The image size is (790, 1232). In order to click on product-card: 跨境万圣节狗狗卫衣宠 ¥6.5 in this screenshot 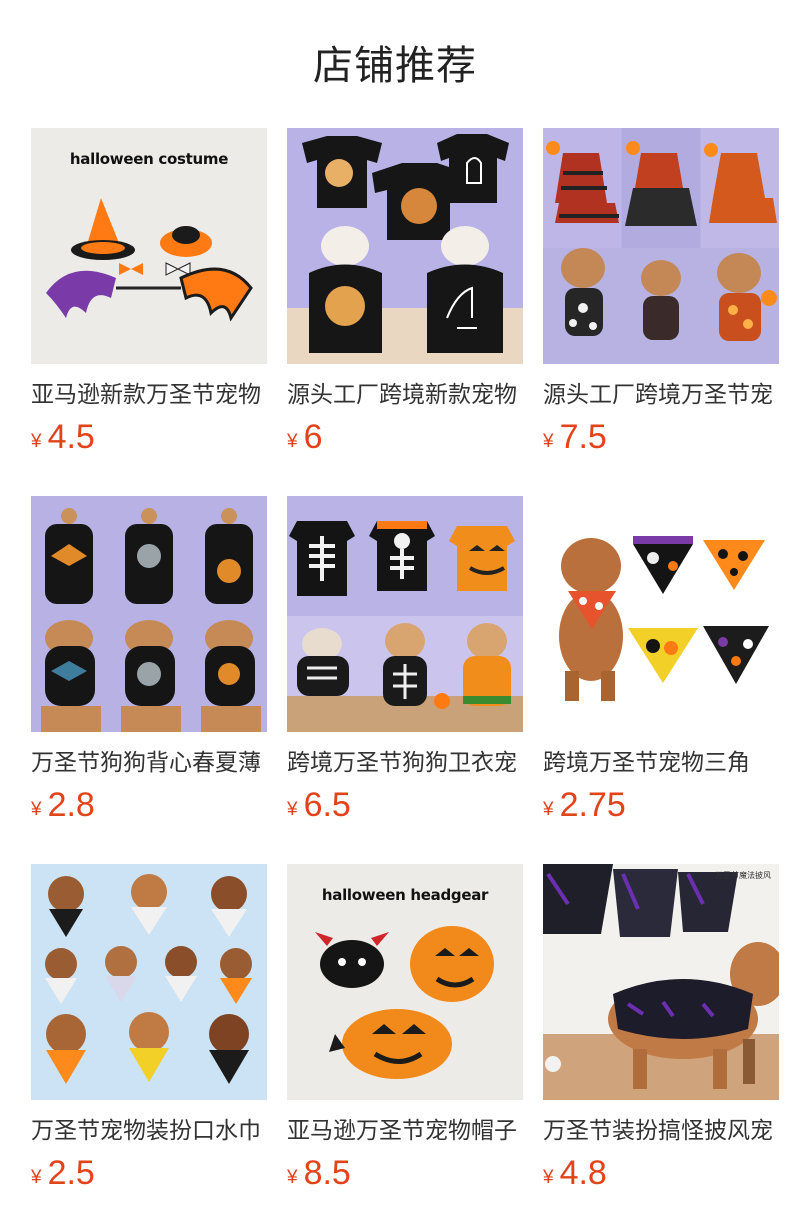, I will do `click(405, 660)`.